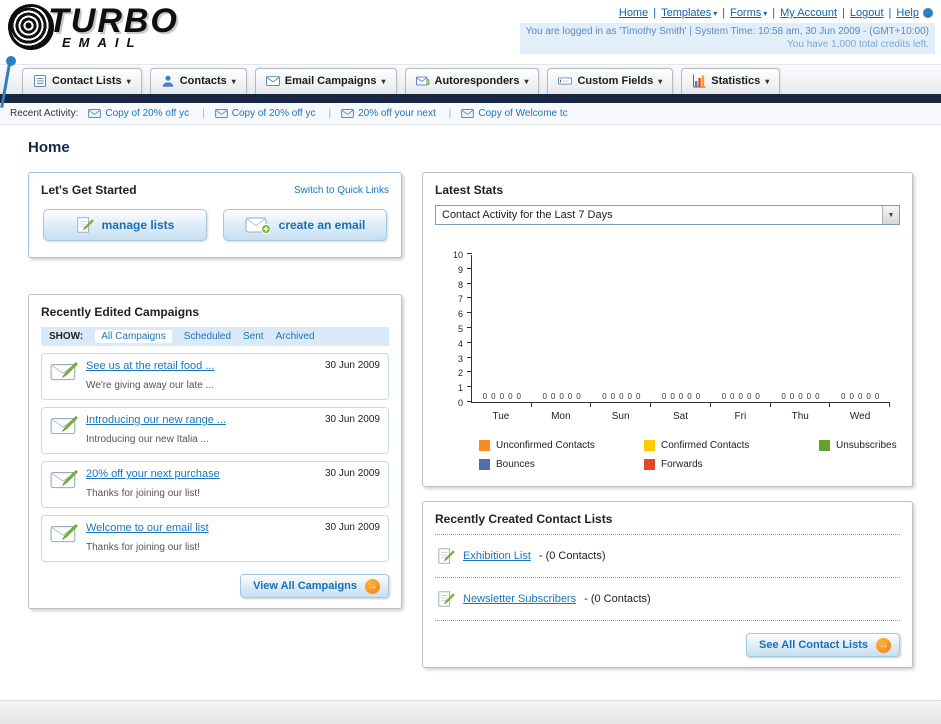  Describe the element at coordinates (705, 445) in the screenshot. I see `legend-label: Confirmed Contacts` at that location.